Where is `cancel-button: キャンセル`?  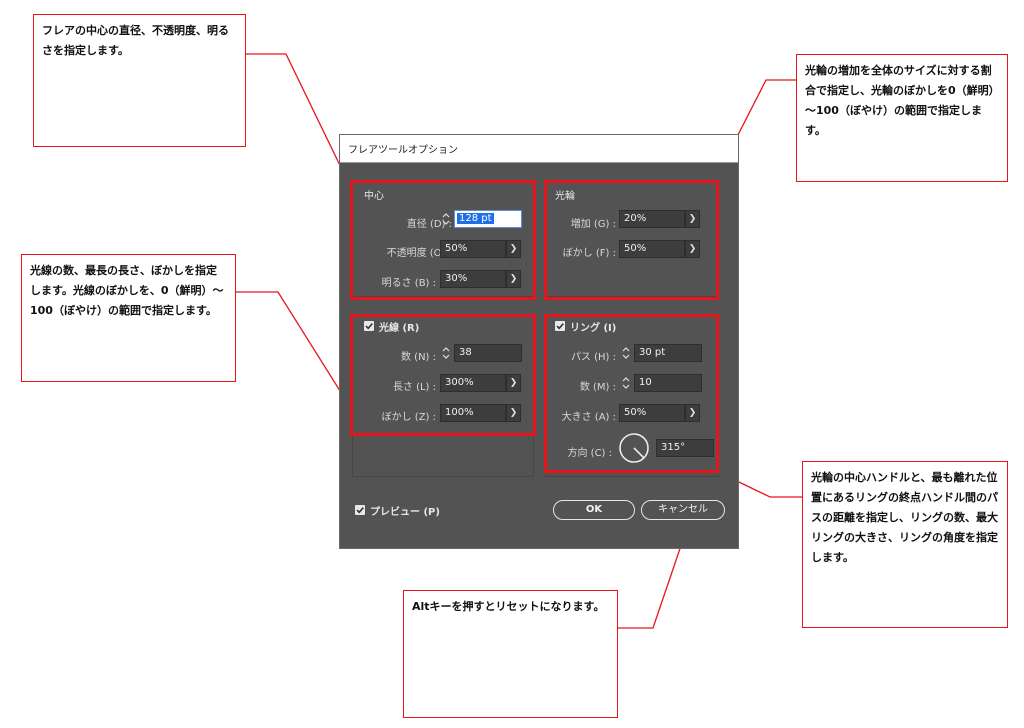 cancel-button: キャンセル is located at coordinates (683, 510).